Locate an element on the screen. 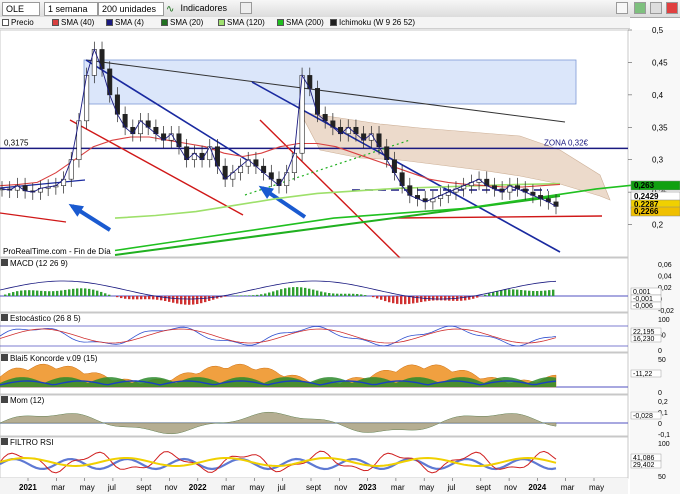 Image resolution: width=680 pixels, height=494 pixels. indicator-panel is located at coordinates (314, 415).